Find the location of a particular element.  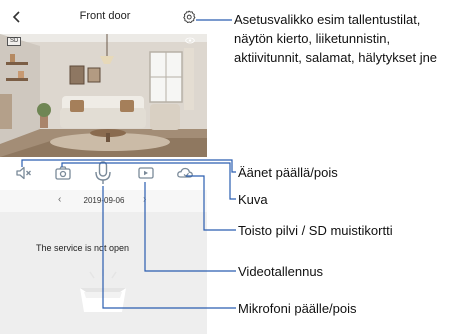

eye-icon is located at coordinates (190, 40).